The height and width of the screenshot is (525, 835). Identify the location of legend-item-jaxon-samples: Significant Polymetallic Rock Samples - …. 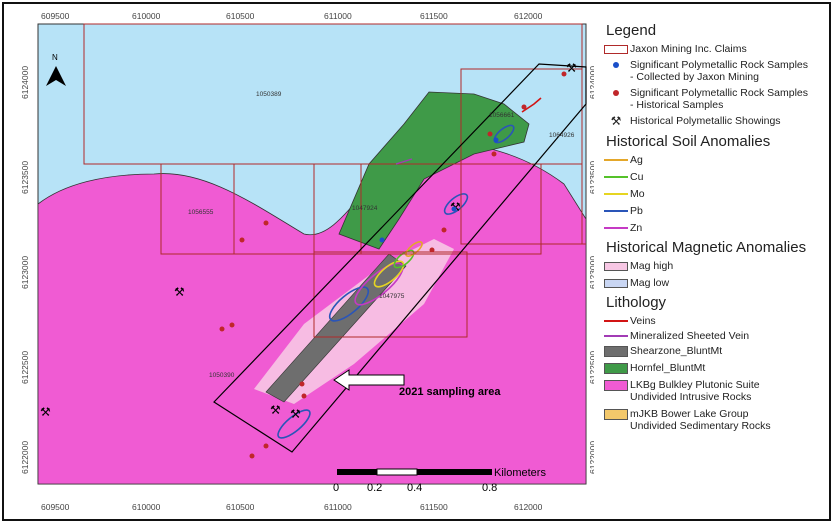
(718, 71).